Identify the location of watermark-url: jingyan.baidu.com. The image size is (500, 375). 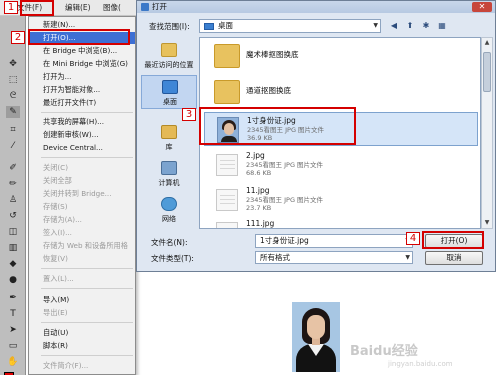
(420, 364).